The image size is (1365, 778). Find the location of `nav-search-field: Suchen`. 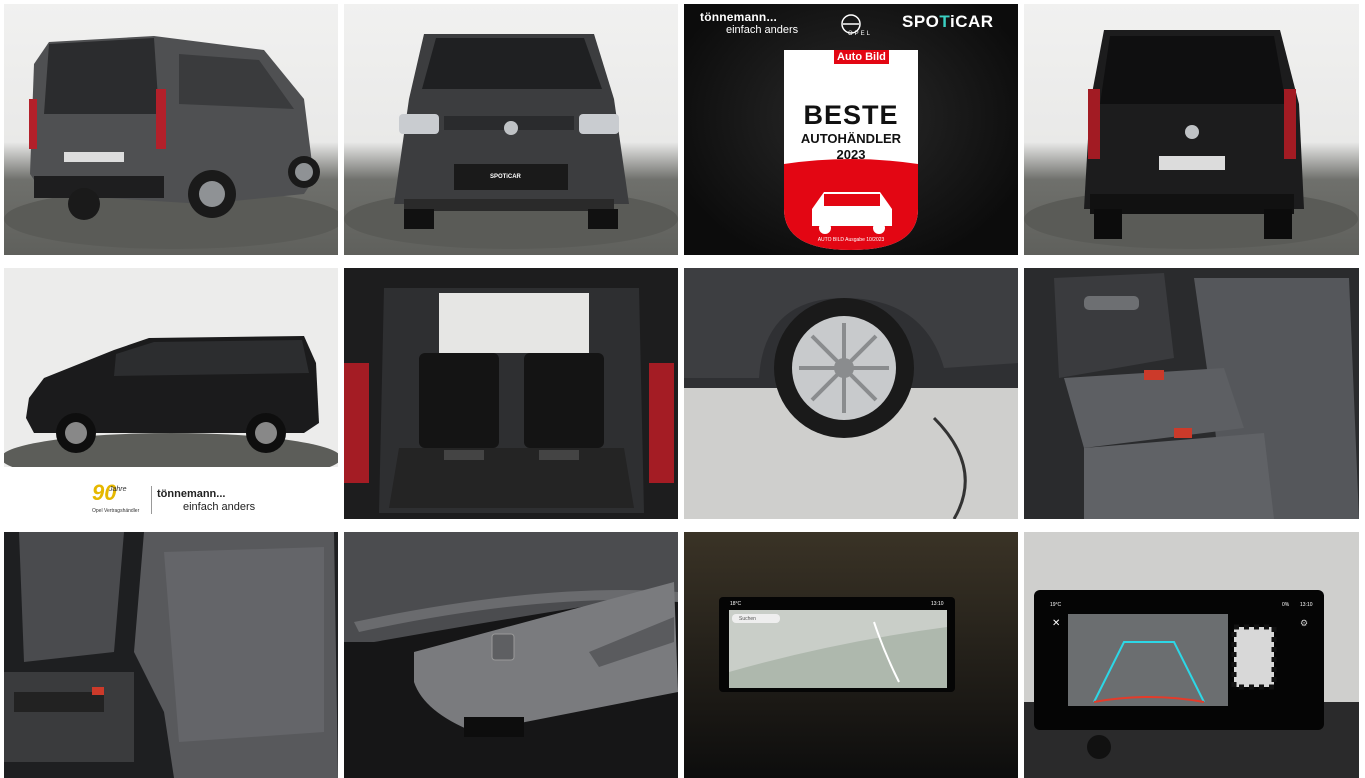

nav-search-field: Suchen is located at coordinates (747, 619).